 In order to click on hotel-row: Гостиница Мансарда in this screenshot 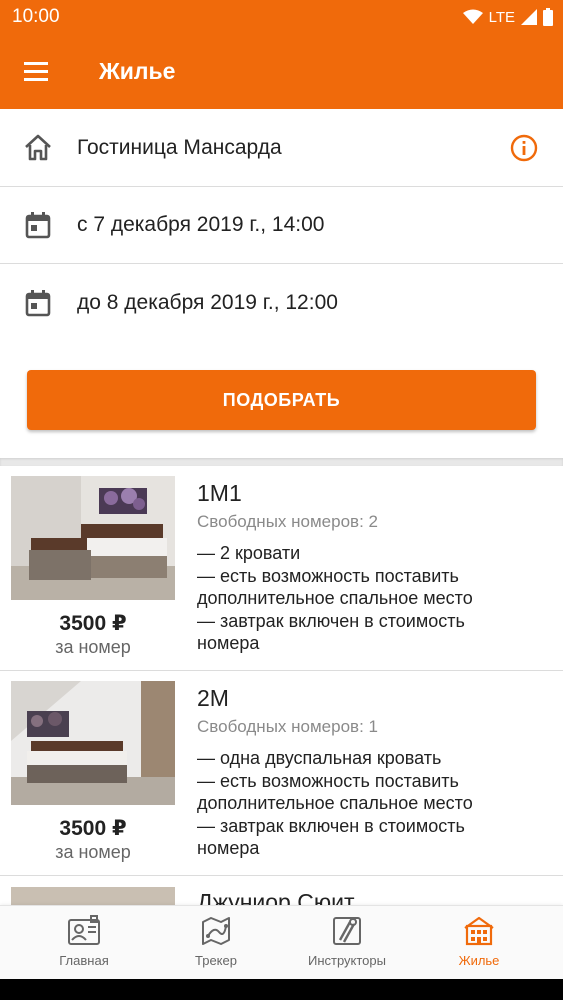, I will do `click(281, 148)`.